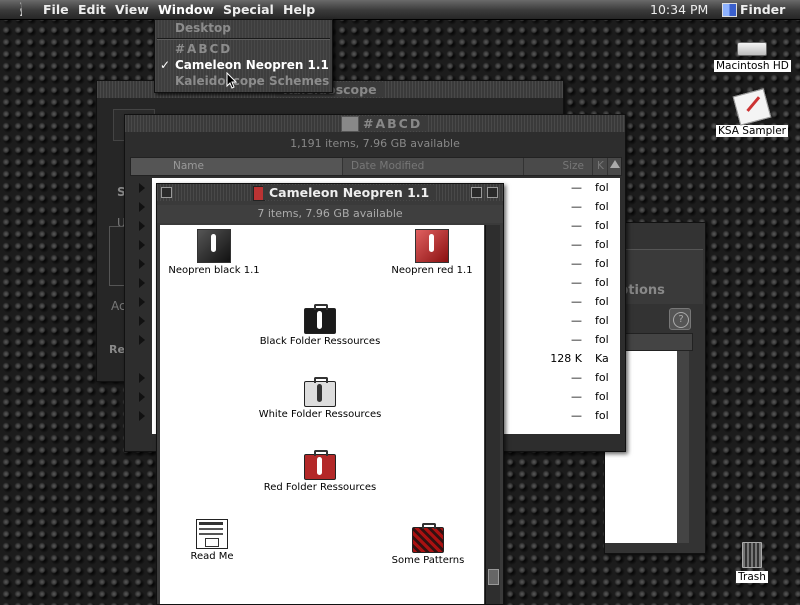  Describe the element at coordinates (559, 166) in the screenshot. I see `column-size: Size` at that location.